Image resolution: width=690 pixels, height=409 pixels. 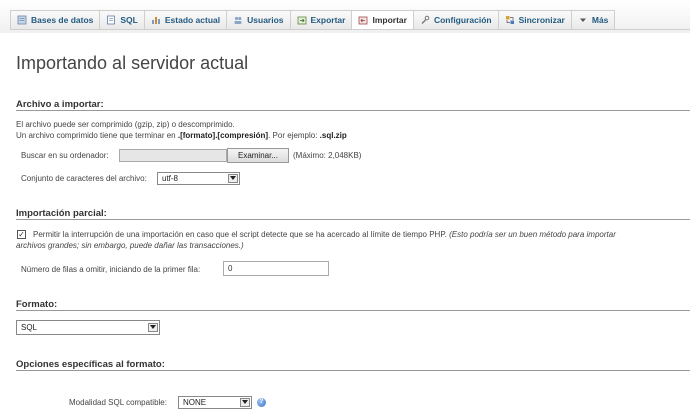 I want to click on section-heading-format: Formato:, so click(x=37, y=304).